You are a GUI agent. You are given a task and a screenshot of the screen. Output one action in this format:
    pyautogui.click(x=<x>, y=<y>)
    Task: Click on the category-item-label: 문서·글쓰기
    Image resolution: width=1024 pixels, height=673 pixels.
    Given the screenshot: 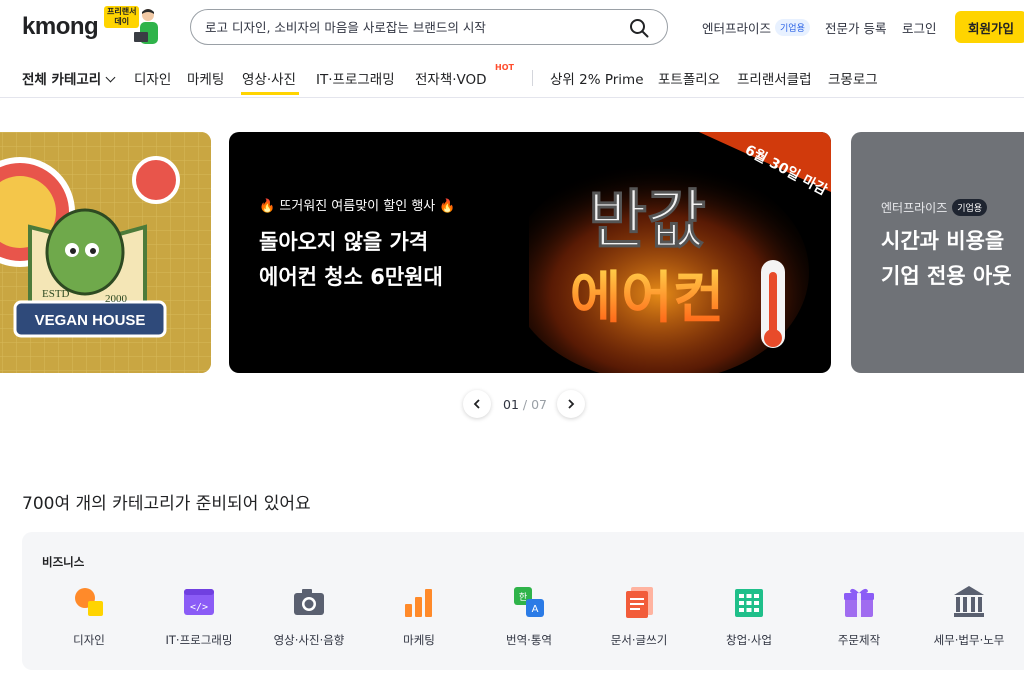 What is the action you would take?
    pyautogui.click(x=639, y=640)
    